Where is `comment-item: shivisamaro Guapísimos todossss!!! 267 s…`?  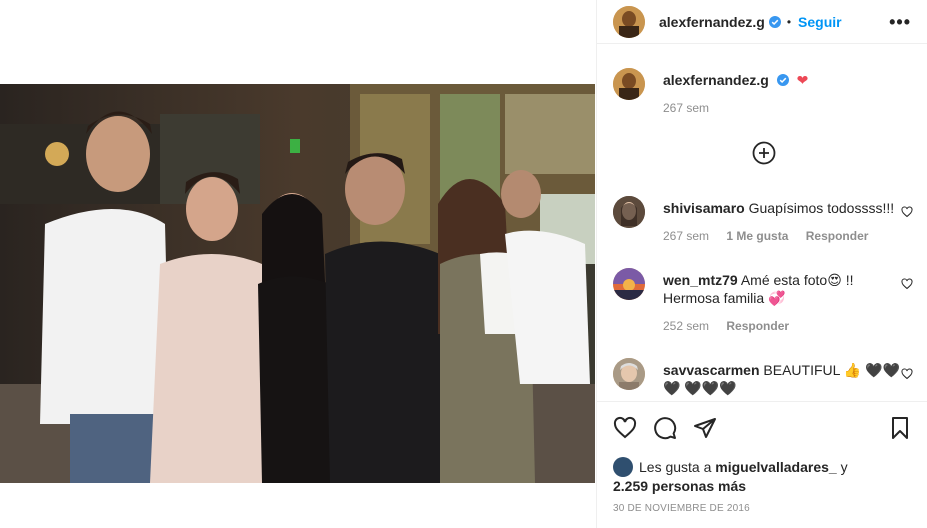
comment-item: shivisamaro Guapísimos todossss!!! 267 s… is located at coordinates (763, 226).